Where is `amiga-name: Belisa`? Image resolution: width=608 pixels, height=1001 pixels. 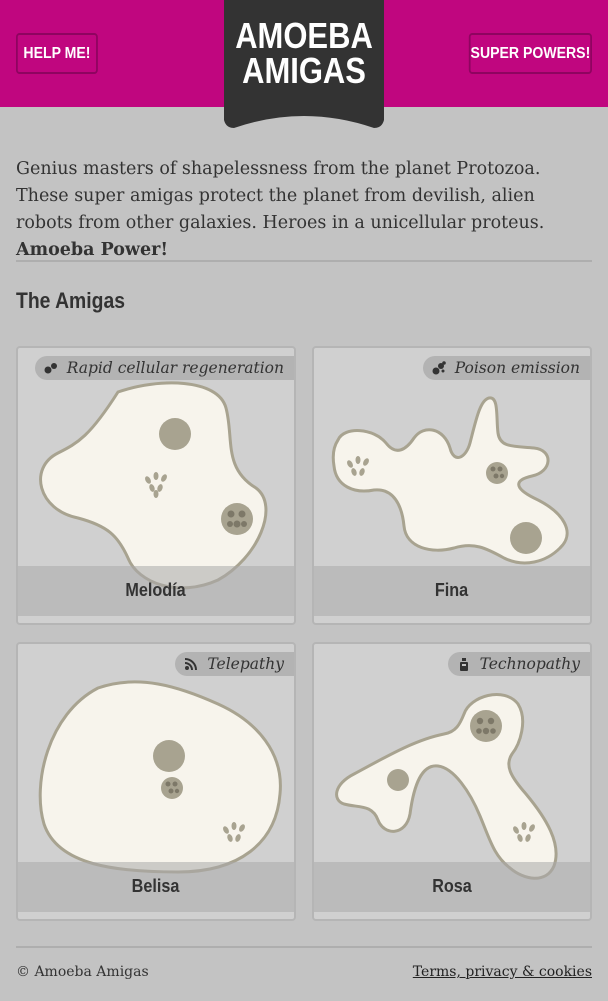
amiga-name: Belisa is located at coordinates (156, 887).